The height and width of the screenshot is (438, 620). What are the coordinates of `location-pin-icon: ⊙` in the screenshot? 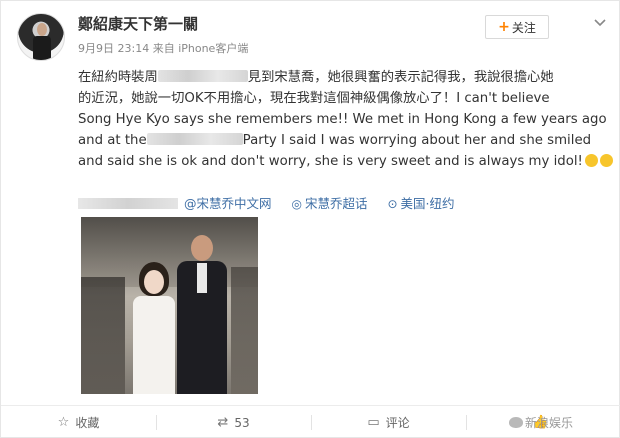 It's located at (392, 204).